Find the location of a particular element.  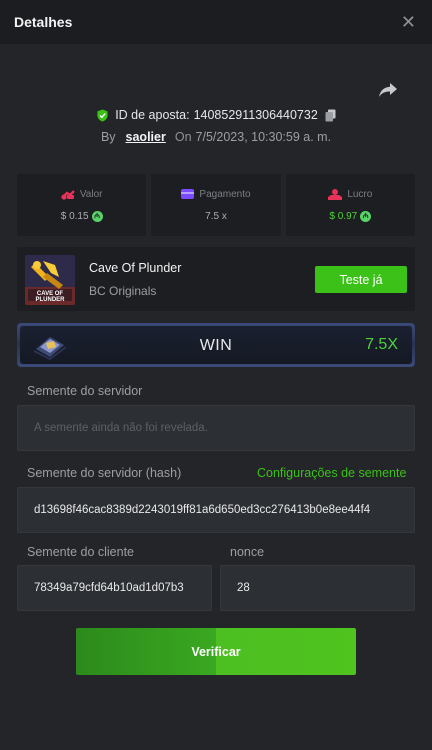

stat-pagamento-label-row: Pagamento is located at coordinates (216, 194).